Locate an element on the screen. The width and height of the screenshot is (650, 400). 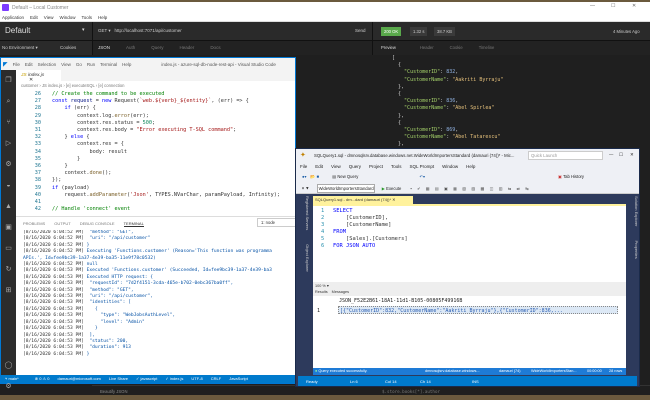
menu-sql-prompt: SQL Prompt is located at coordinates (422, 166).